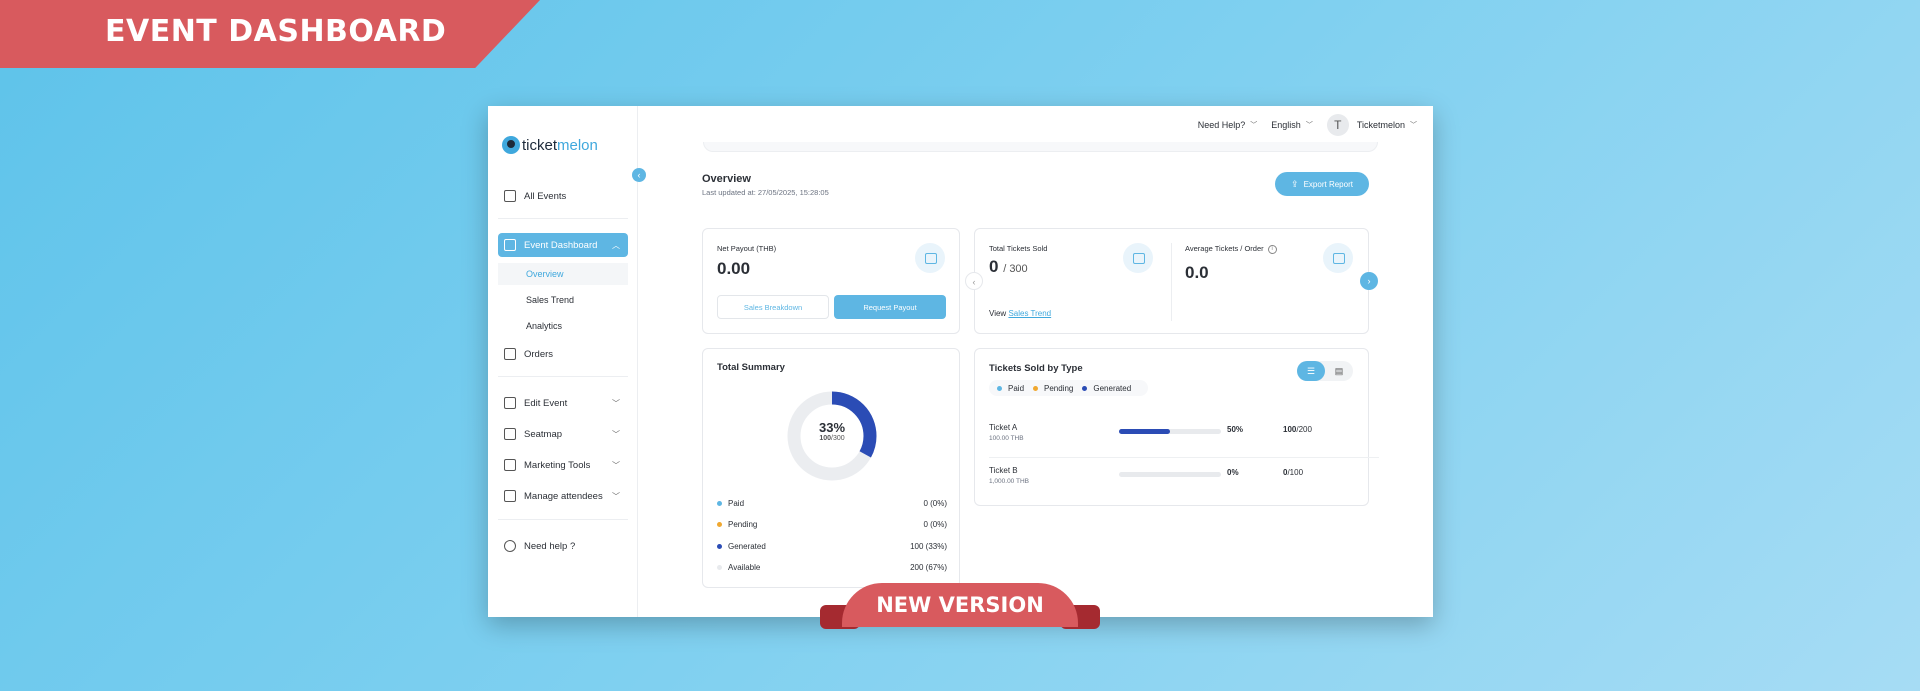 The width and height of the screenshot is (1920, 691). What do you see at coordinates (1009, 481) in the screenshot?
I see `ticket-price: 1,000.00 THB` at bounding box center [1009, 481].